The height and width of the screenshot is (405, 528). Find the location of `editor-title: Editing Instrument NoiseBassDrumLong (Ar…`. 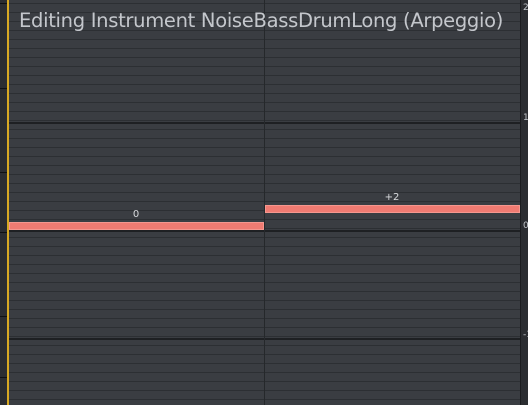

editor-title: Editing Instrument NoiseBassDrumLong (Ar… is located at coordinates (261, 20).